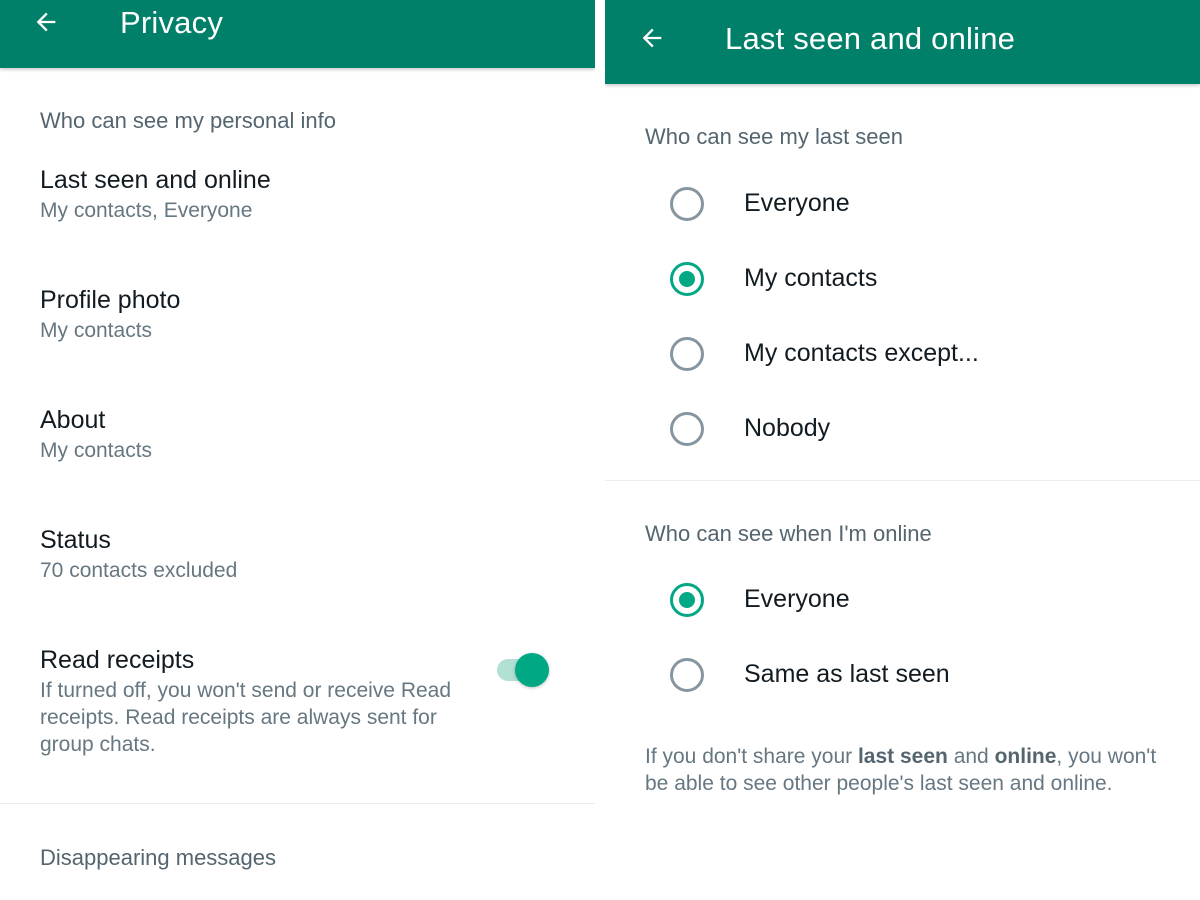 This screenshot has height=900, width=1200. Describe the element at coordinates (902, 279) in the screenshot. I see `radio-option-my-contacts: My contacts` at that location.